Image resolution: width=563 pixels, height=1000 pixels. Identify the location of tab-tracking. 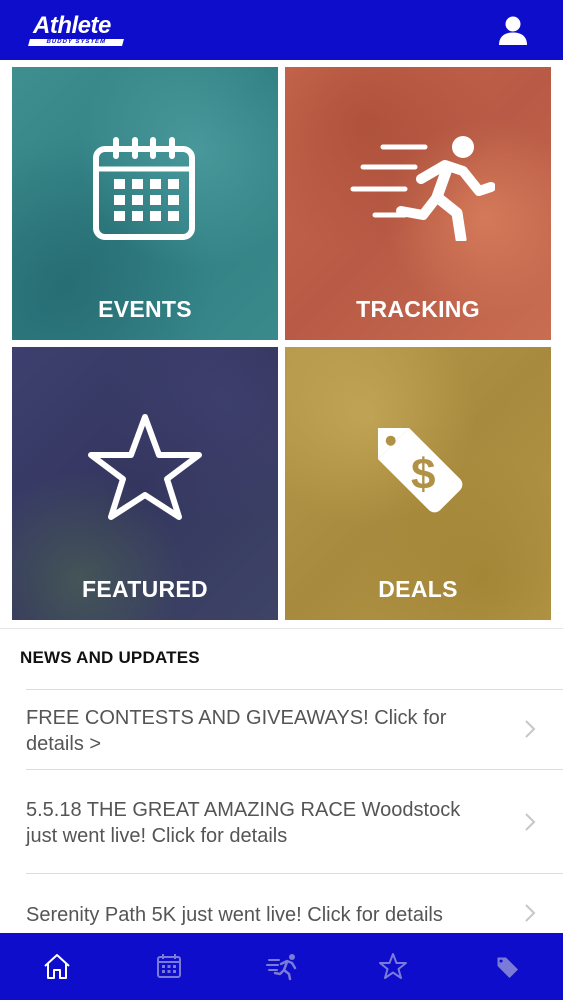
(282, 966).